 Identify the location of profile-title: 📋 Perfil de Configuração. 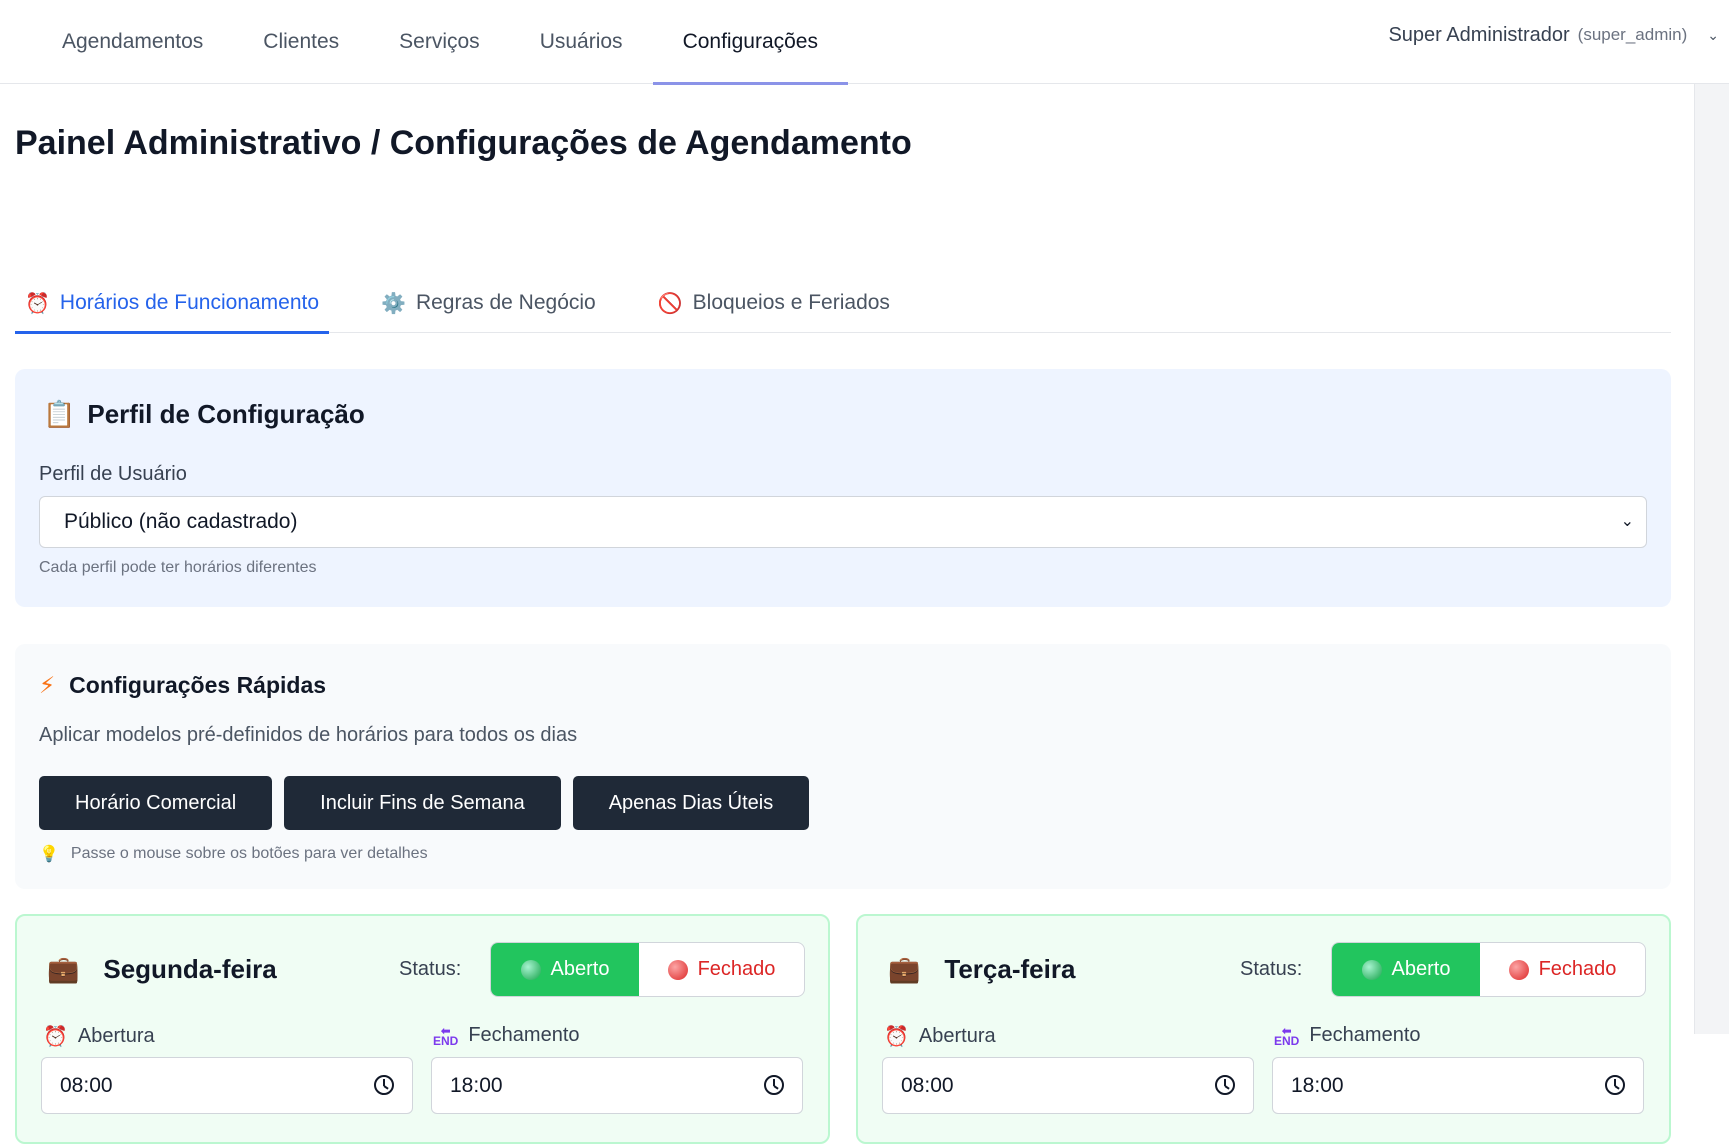
(204, 414).